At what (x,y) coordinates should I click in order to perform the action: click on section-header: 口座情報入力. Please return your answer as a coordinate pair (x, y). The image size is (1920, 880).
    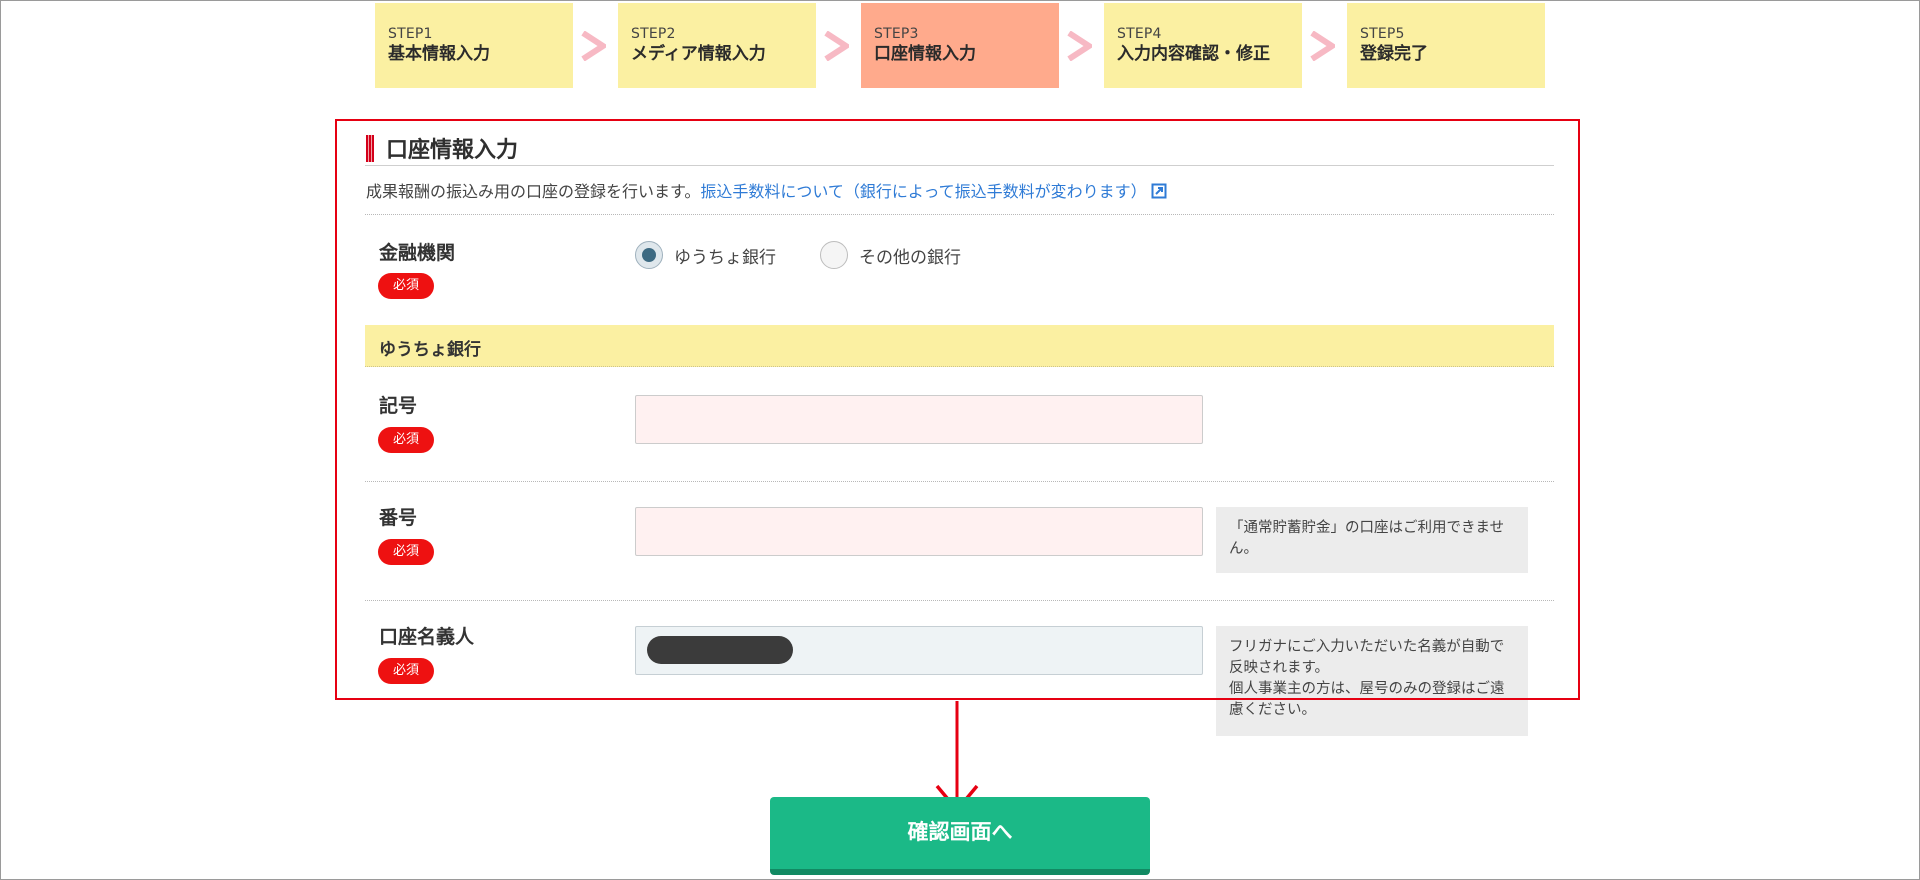
    Looking at the image, I should click on (959, 149).